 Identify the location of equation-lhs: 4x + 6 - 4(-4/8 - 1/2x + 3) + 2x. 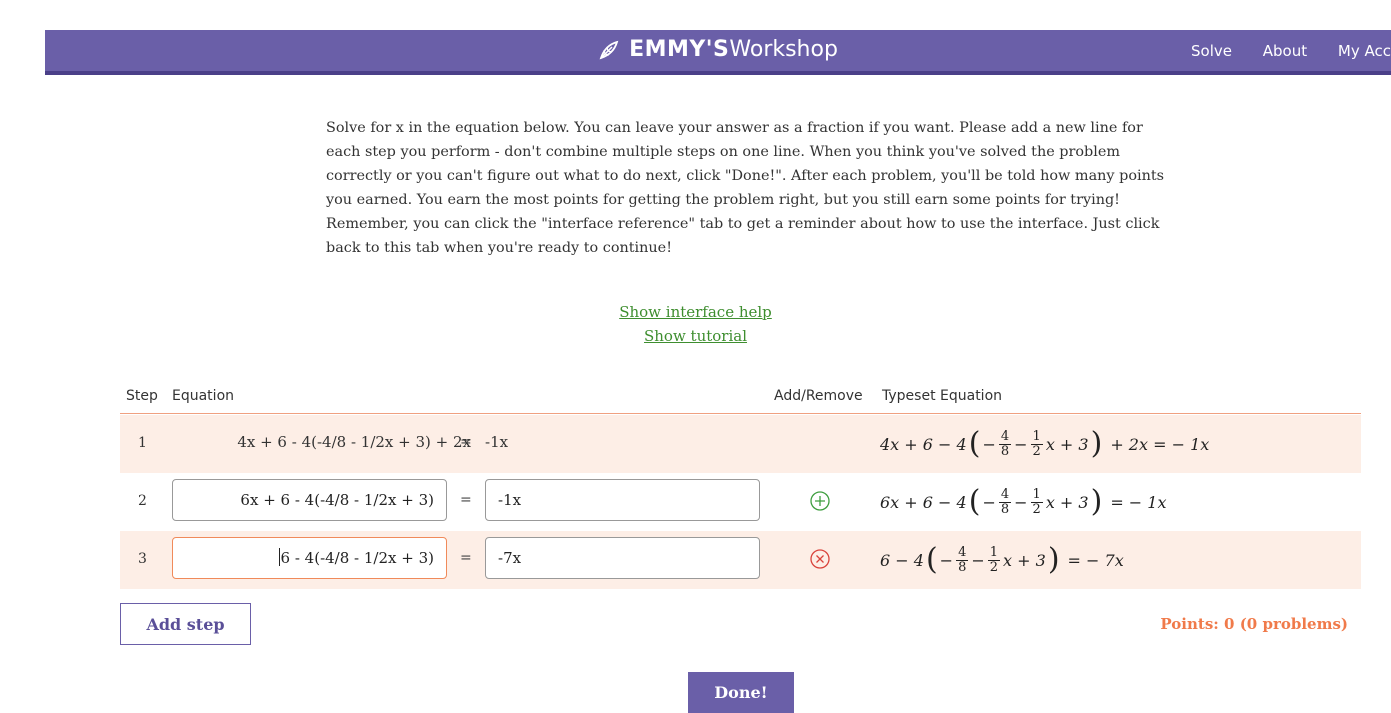
(354, 442).